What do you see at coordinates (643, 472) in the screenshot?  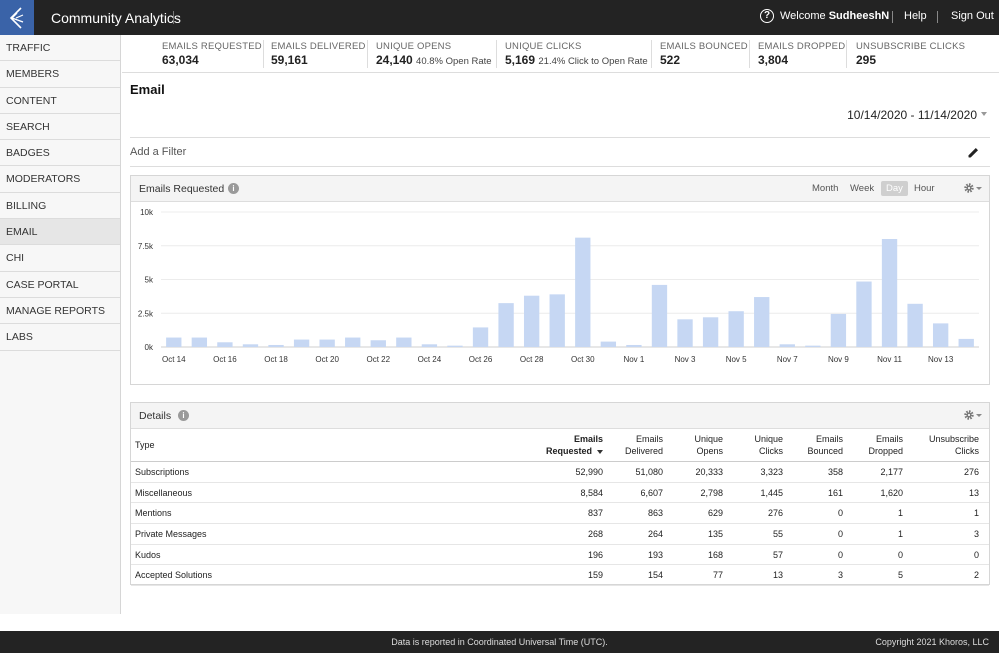 I see `table-cell: 51,080` at bounding box center [643, 472].